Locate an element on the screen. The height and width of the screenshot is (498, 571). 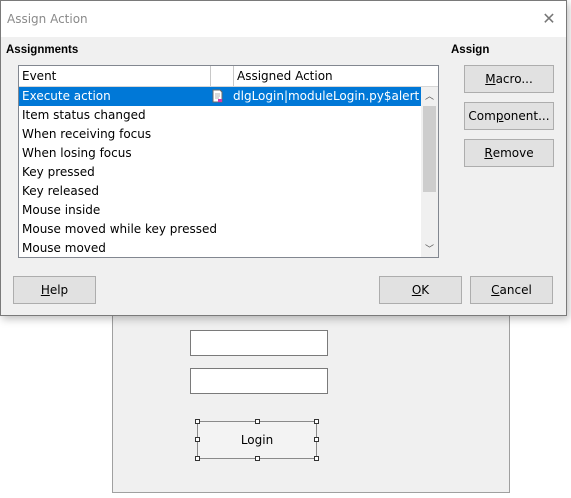
table-row: Key released is located at coordinates (220, 191).